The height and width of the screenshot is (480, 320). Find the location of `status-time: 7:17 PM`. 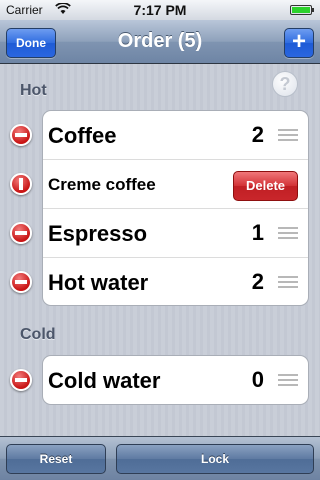

status-time: 7:17 PM is located at coordinates (160, 10).